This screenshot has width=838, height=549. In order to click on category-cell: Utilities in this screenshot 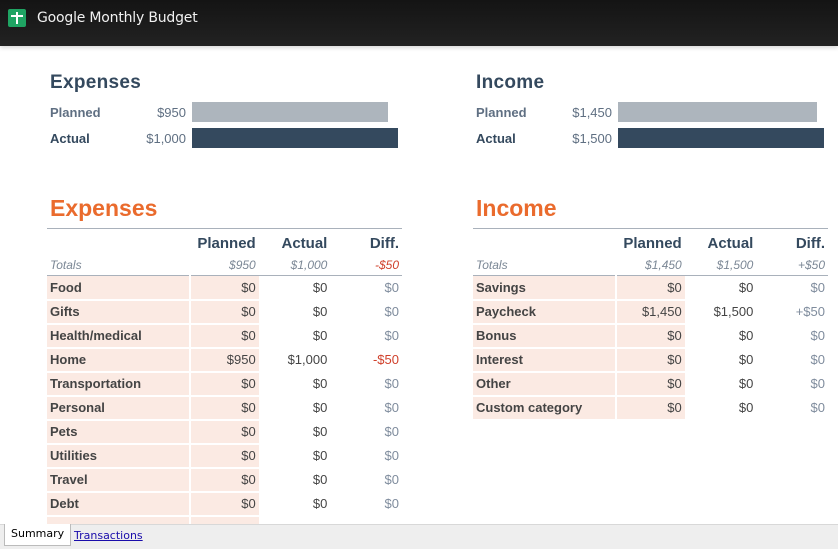, I will do `click(119, 456)`.